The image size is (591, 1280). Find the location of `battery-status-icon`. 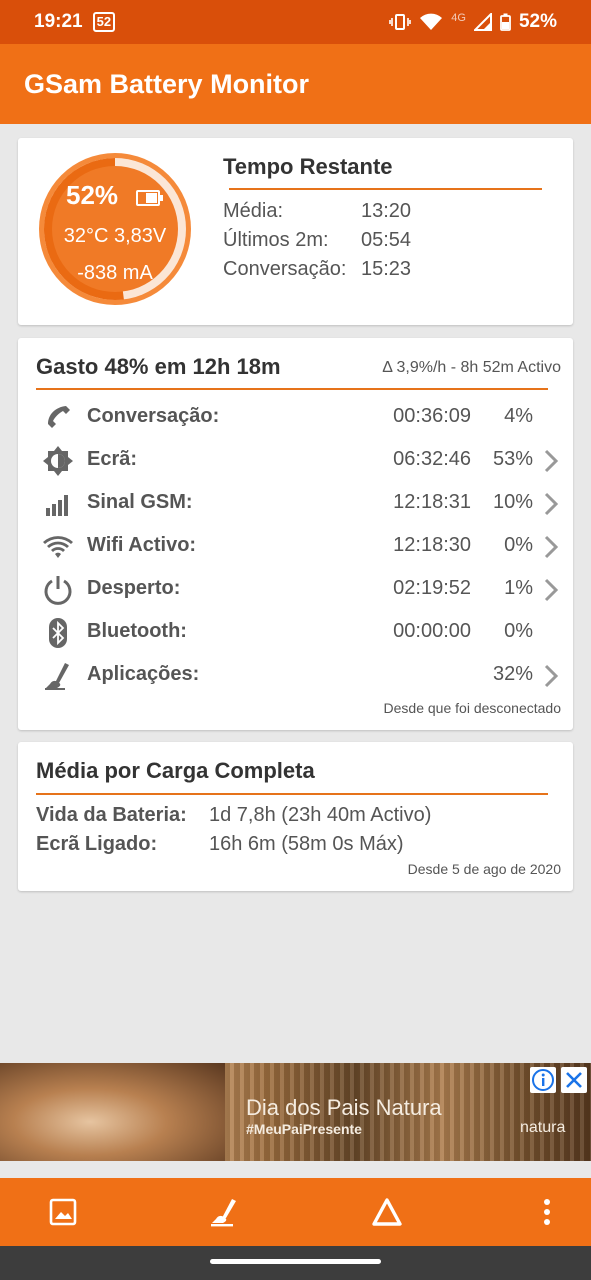

battery-status-icon is located at coordinates (505, 22).